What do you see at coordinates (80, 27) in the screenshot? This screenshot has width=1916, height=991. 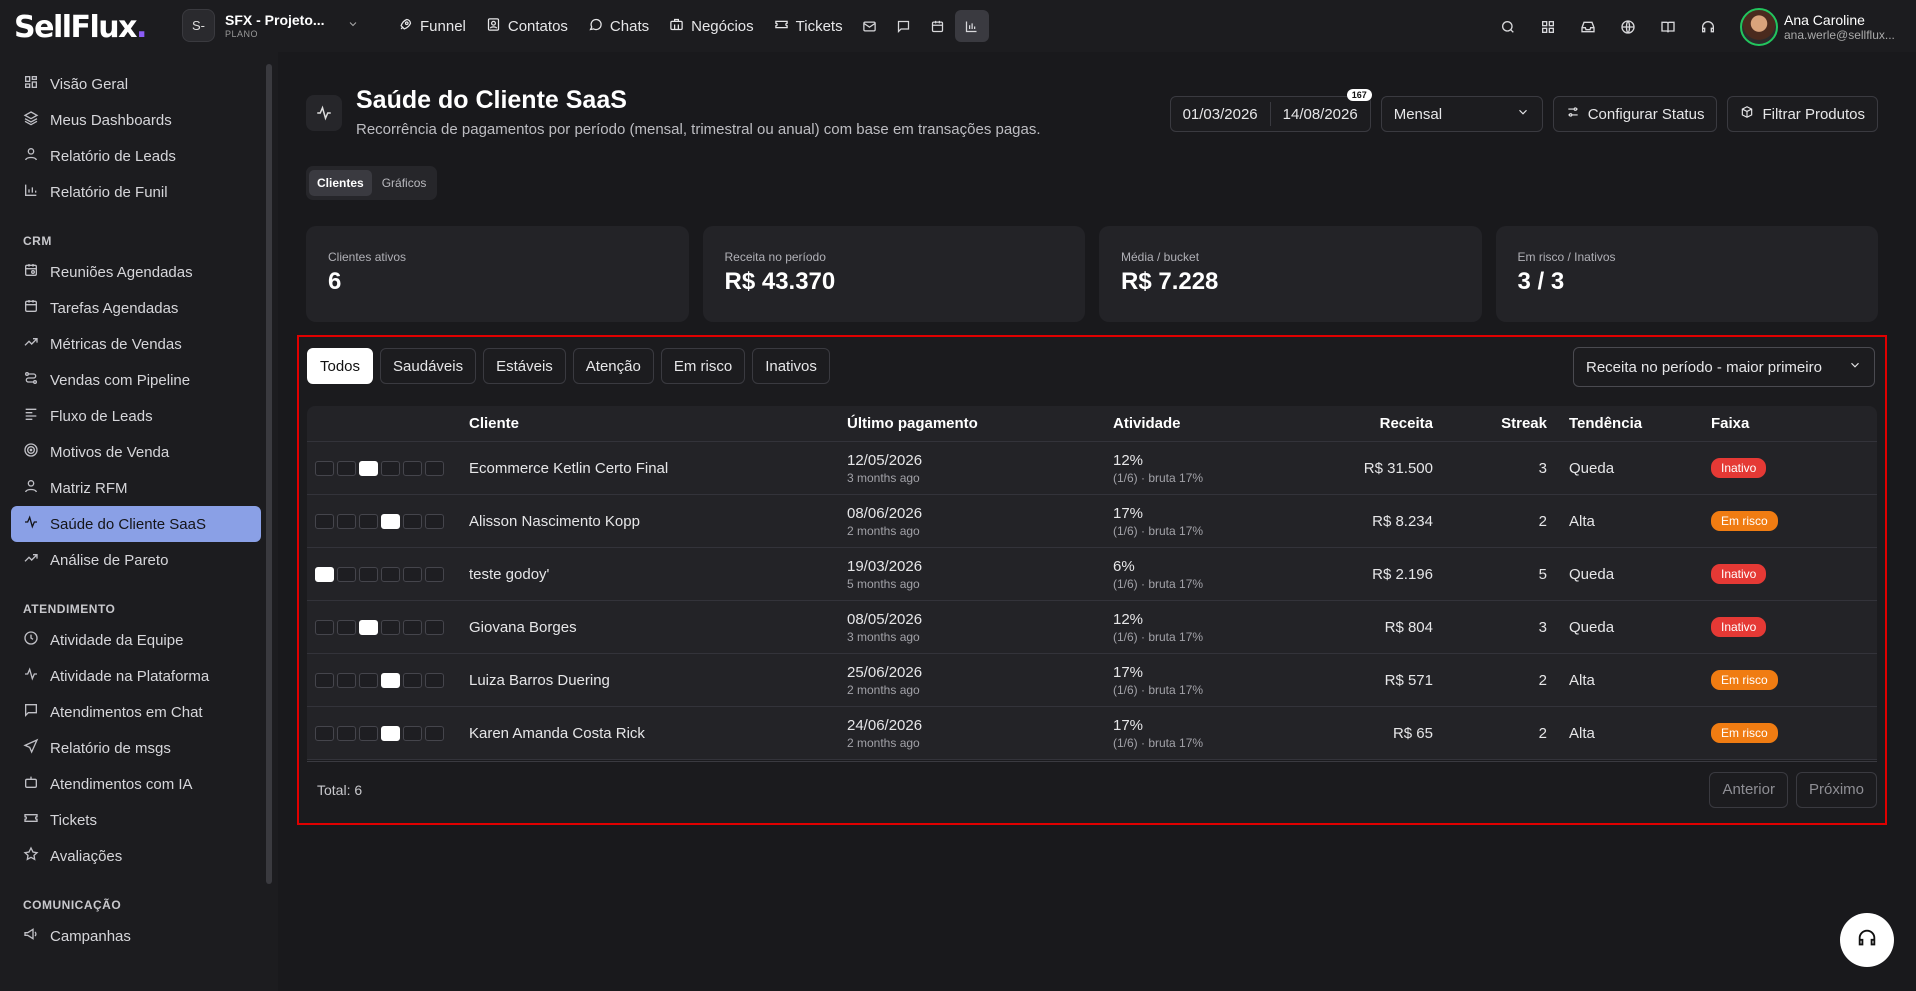 I see `sellflux-logo: SellFlux.` at bounding box center [80, 27].